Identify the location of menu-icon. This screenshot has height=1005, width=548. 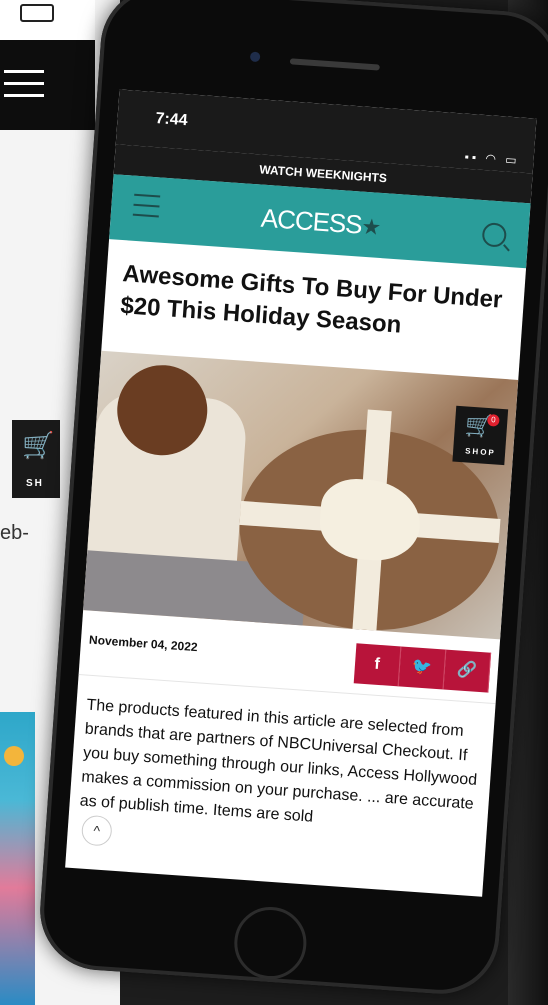
(146, 207).